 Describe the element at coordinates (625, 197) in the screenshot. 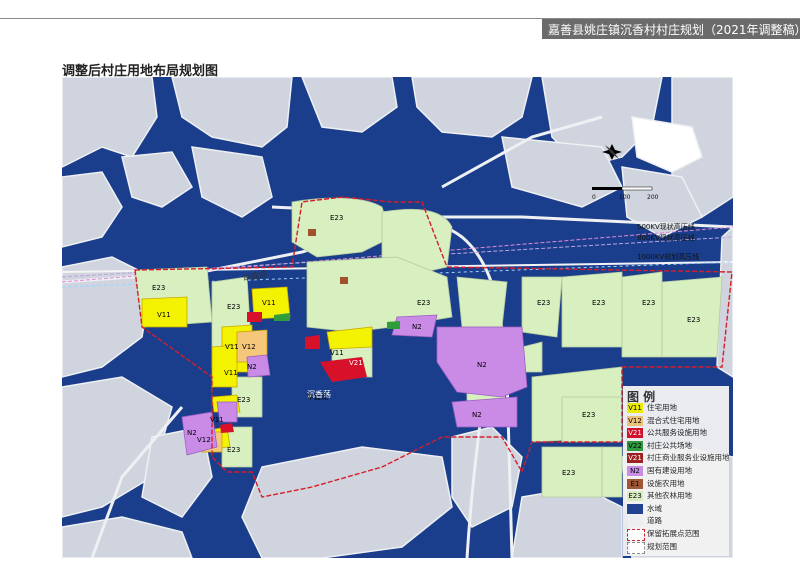

I see `svg-text: 100` at that location.